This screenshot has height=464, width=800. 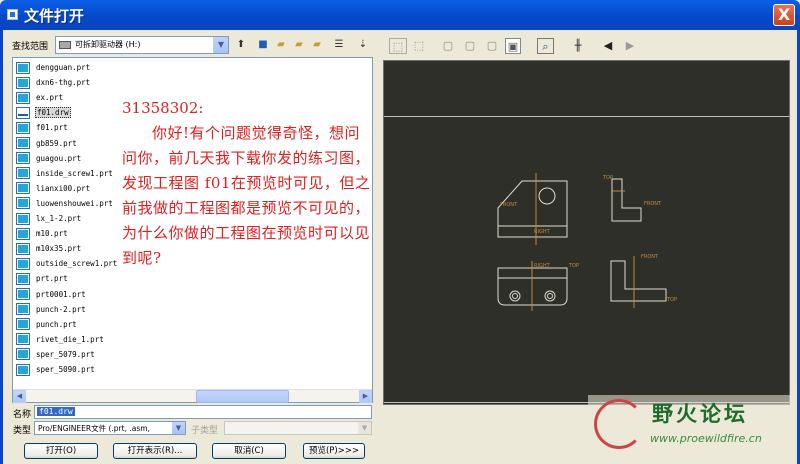 I want to click on open-folder-icon: ▰, so click(x=281, y=45).